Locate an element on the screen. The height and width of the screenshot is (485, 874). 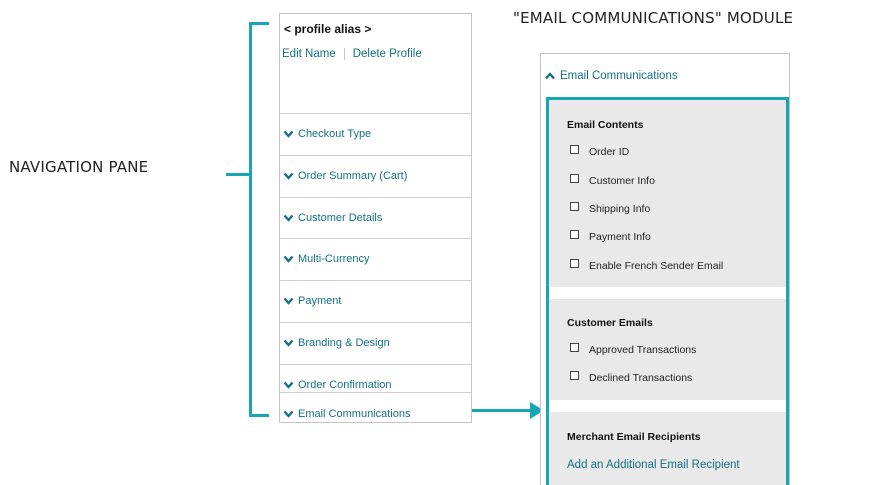
chevron-up-icon is located at coordinates (550, 76).